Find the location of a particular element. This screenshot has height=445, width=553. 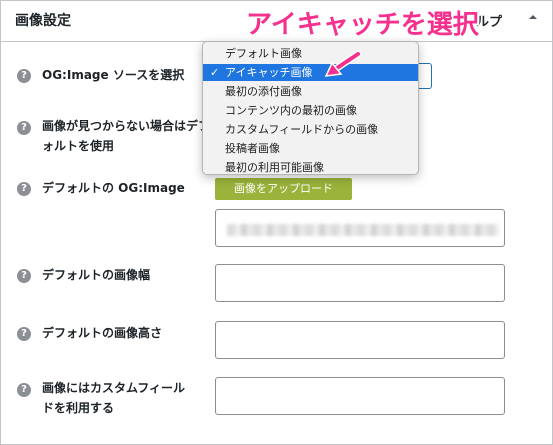

default-image-width-field is located at coordinates (360, 283).